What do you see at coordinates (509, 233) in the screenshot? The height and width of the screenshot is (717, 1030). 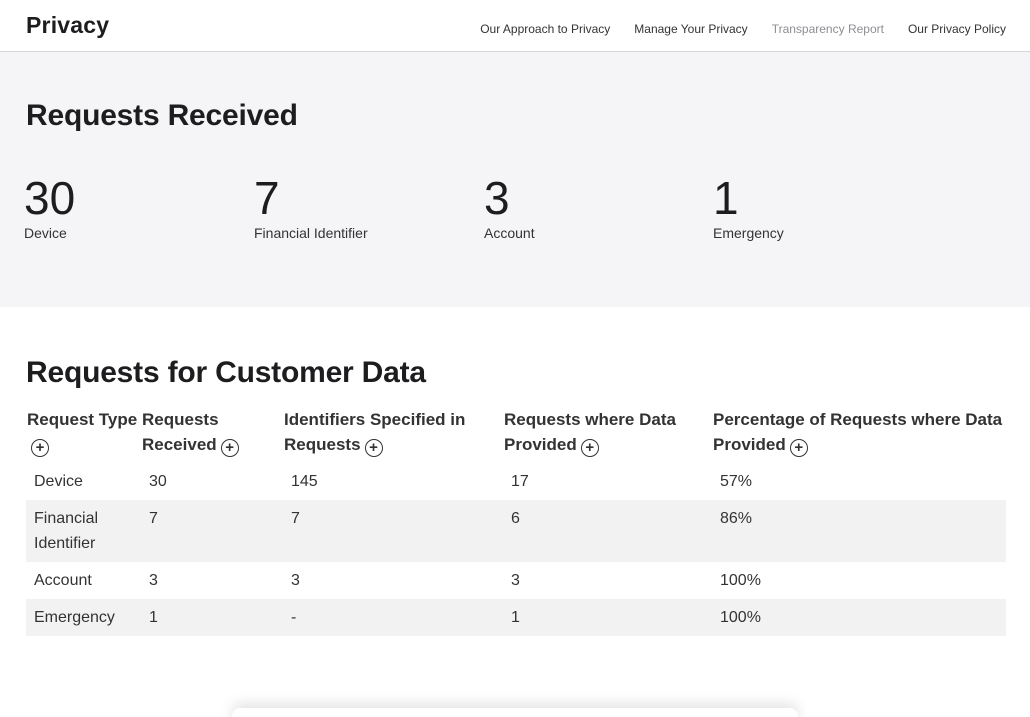 I see `stat-label: Account` at bounding box center [509, 233].